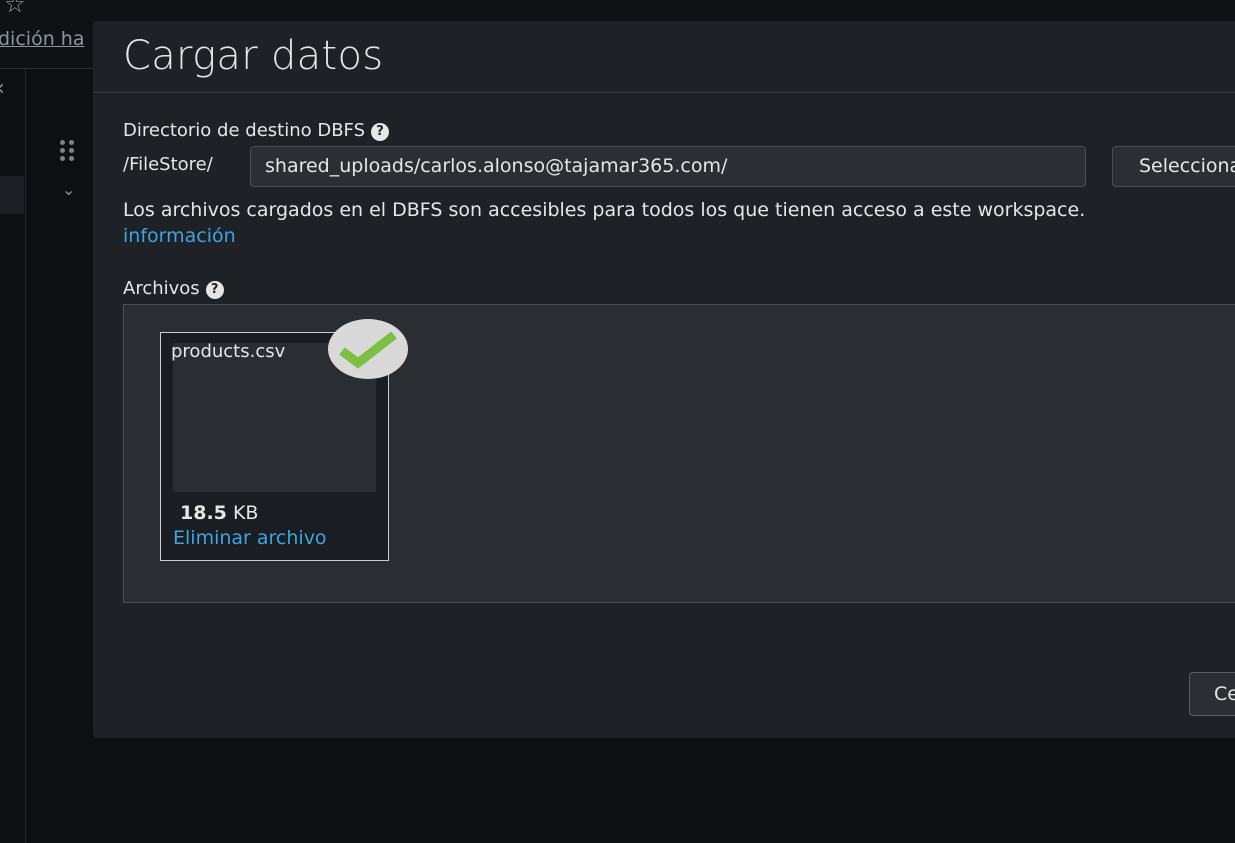  What do you see at coordinates (161, 288) in the screenshot?
I see `files-label-text: Archivos` at bounding box center [161, 288].